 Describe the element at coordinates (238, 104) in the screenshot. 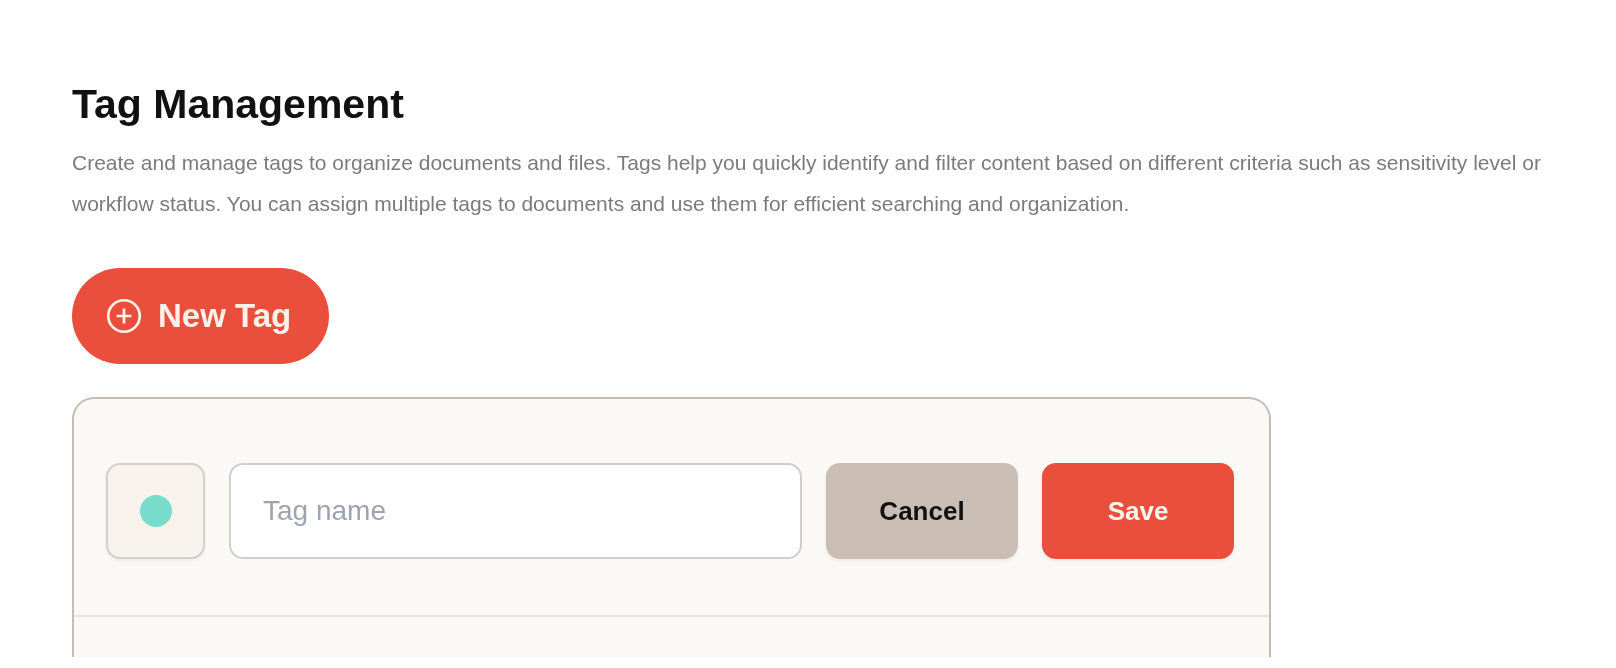

I see `page-title: Tag Management` at that location.